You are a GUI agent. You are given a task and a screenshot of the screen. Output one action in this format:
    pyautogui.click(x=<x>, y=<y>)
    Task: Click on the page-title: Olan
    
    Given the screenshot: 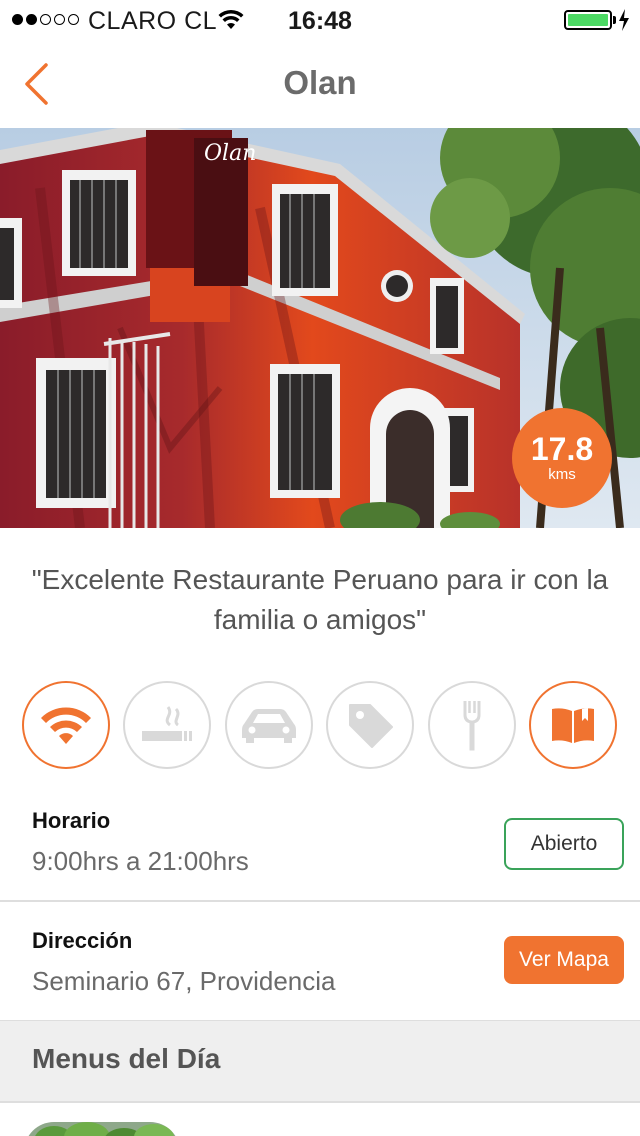 What is the action you would take?
    pyautogui.click(x=320, y=82)
    